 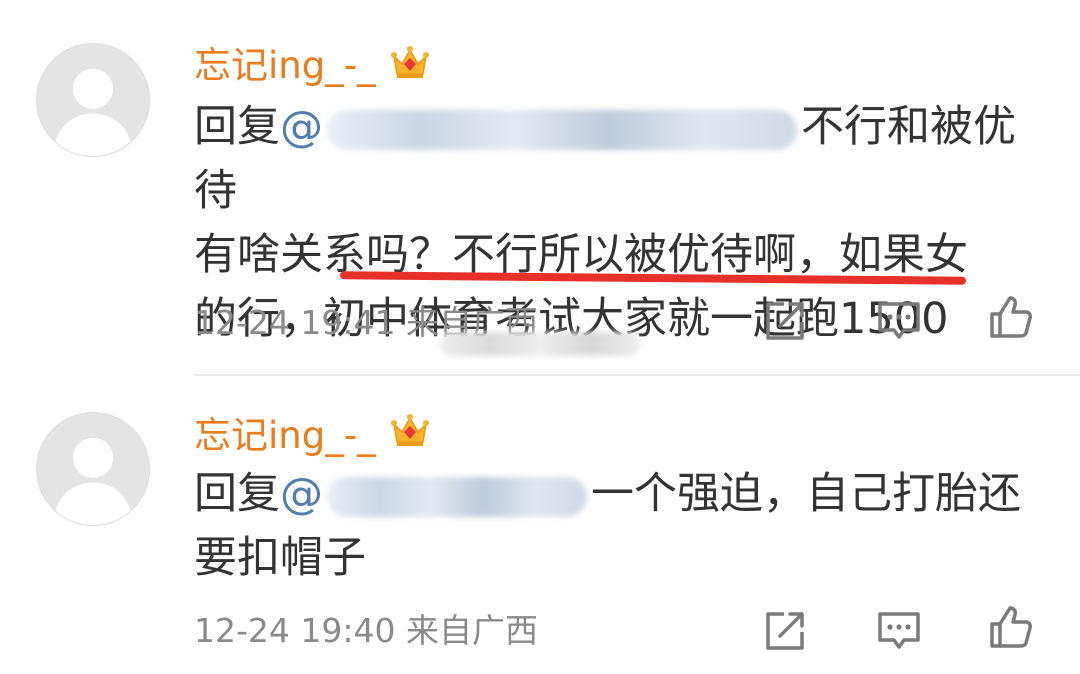 What do you see at coordinates (471, 630) in the screenshot?
I see `location: 来自广西` at bounding box center [471, 630].